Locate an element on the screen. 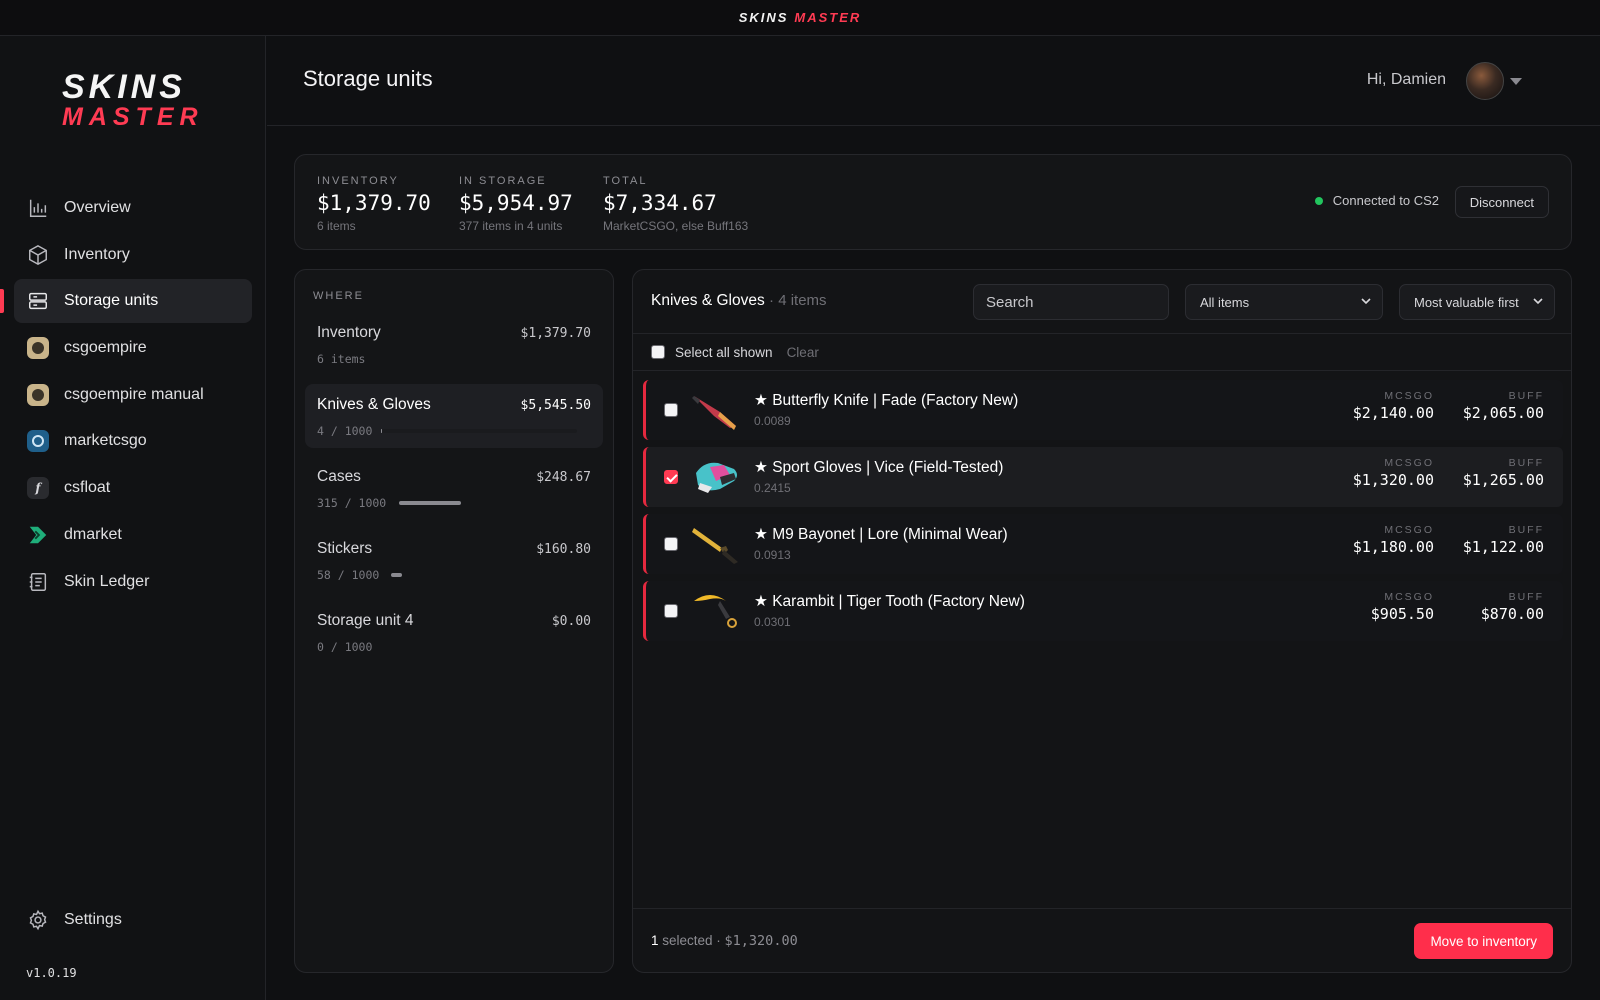 The width and height of the screenshot is (1600, 1000). price-value: $2,065.00 is located at coordinates (1503, 413).